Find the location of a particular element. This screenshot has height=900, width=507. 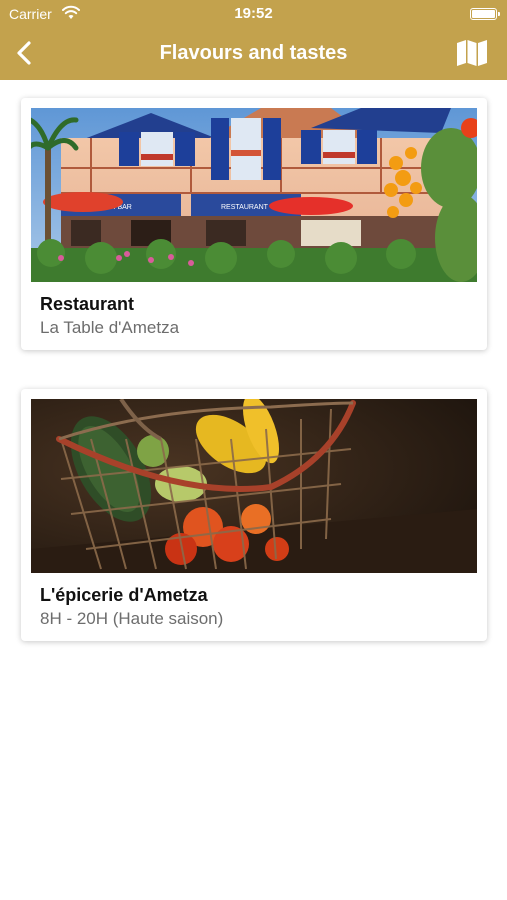

restaurant-sign: RESTAURANT is located at coordinates (245, 207).